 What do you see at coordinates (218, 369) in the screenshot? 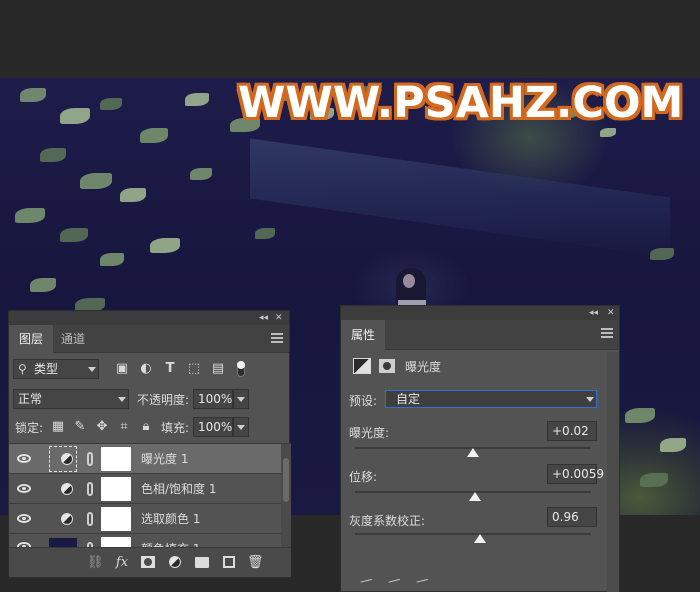
I see `filter-smart-object-icon: ▤` at bounding box center [218, 369].